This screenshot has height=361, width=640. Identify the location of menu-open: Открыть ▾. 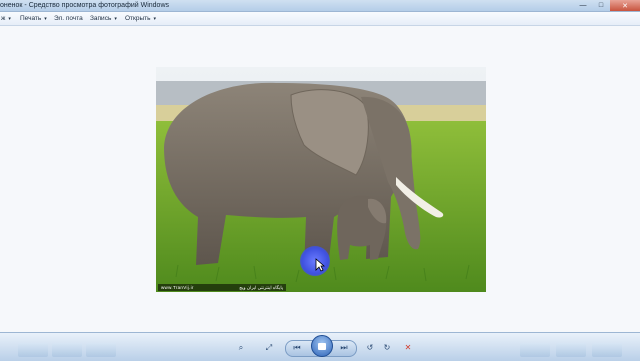
(140, 18).